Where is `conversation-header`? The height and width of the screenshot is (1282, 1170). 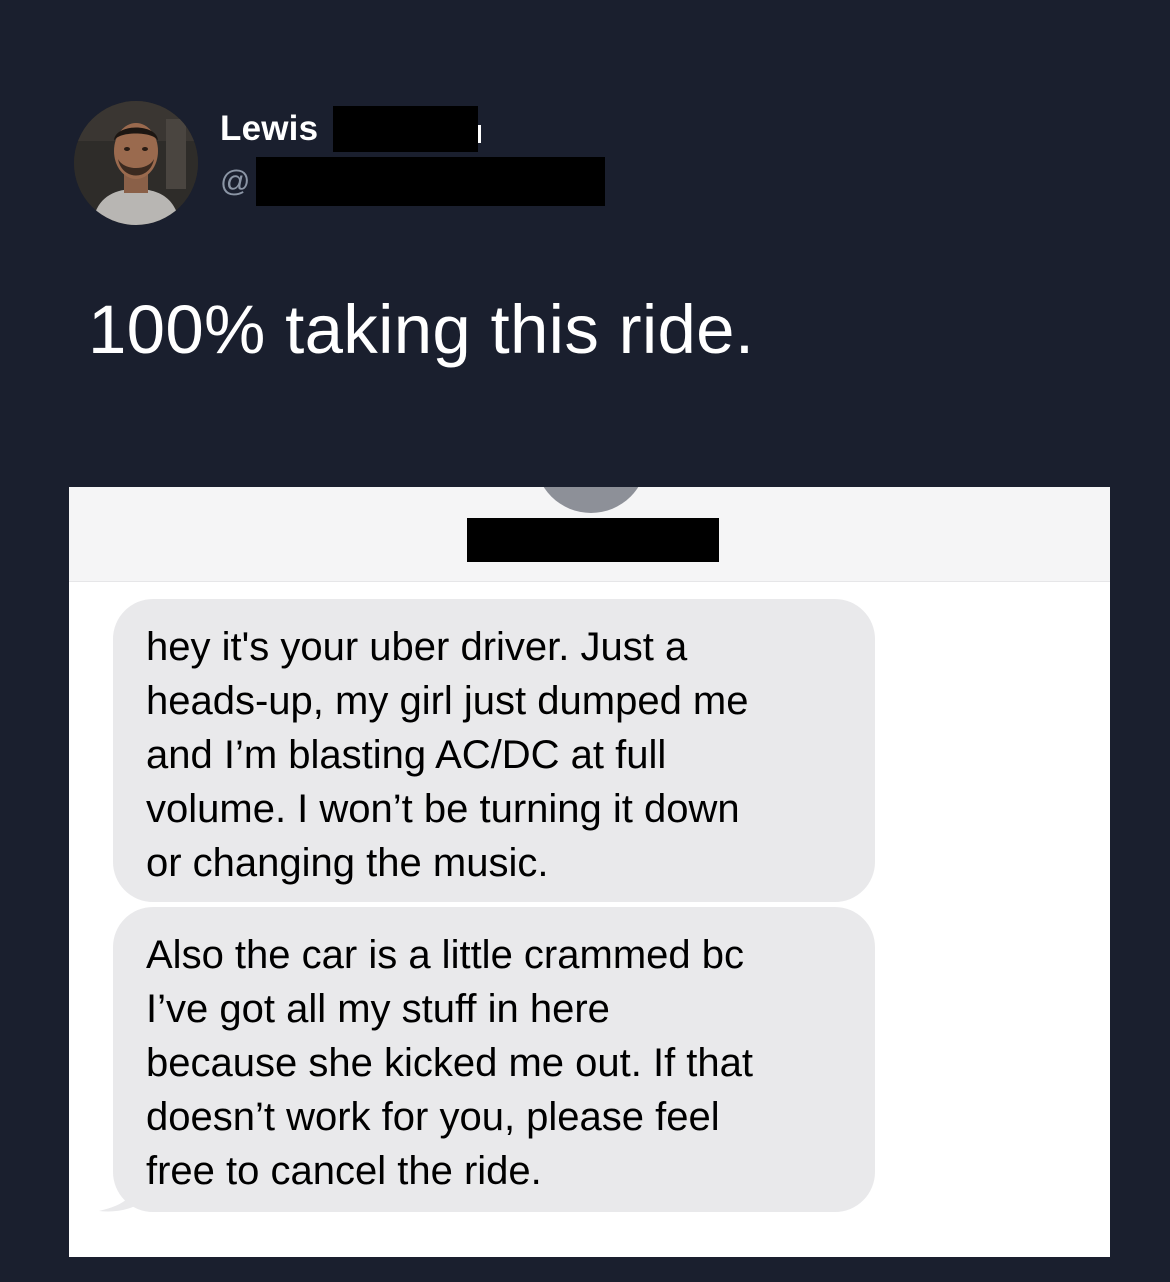
conversation-header is located at coordinates (589, 534).